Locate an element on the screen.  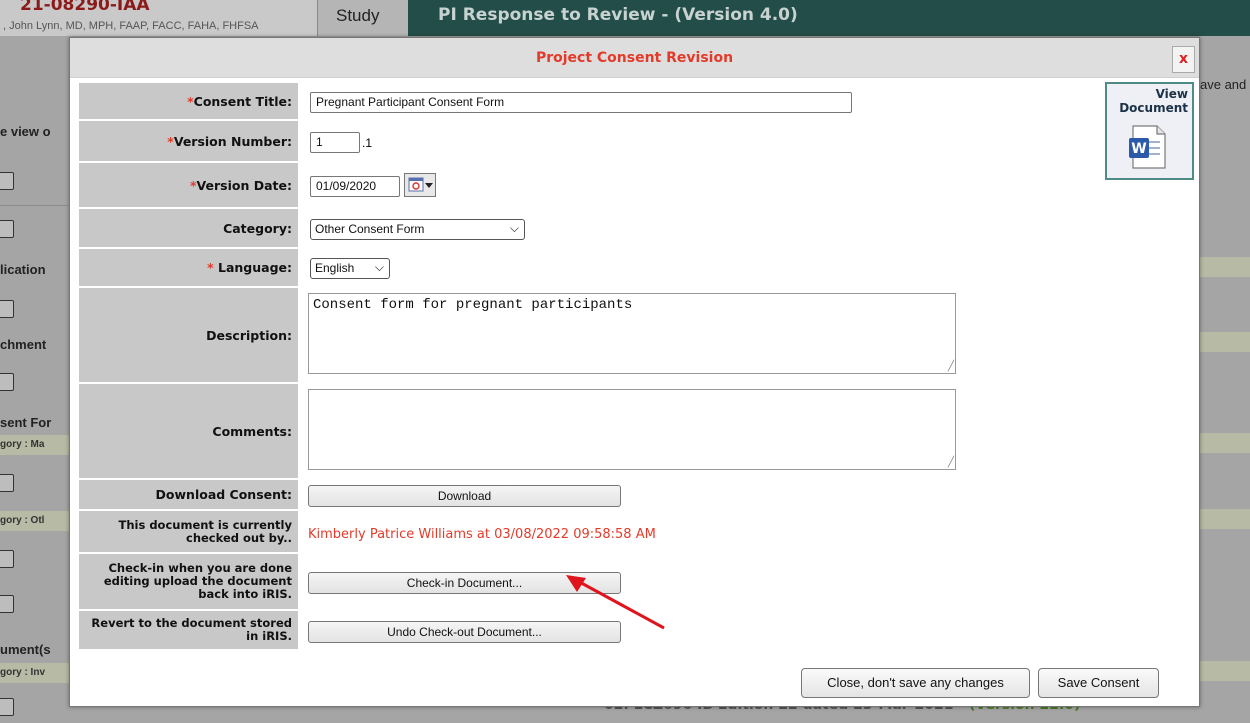
side-label: ument(s is located at coordinates (25, 649).